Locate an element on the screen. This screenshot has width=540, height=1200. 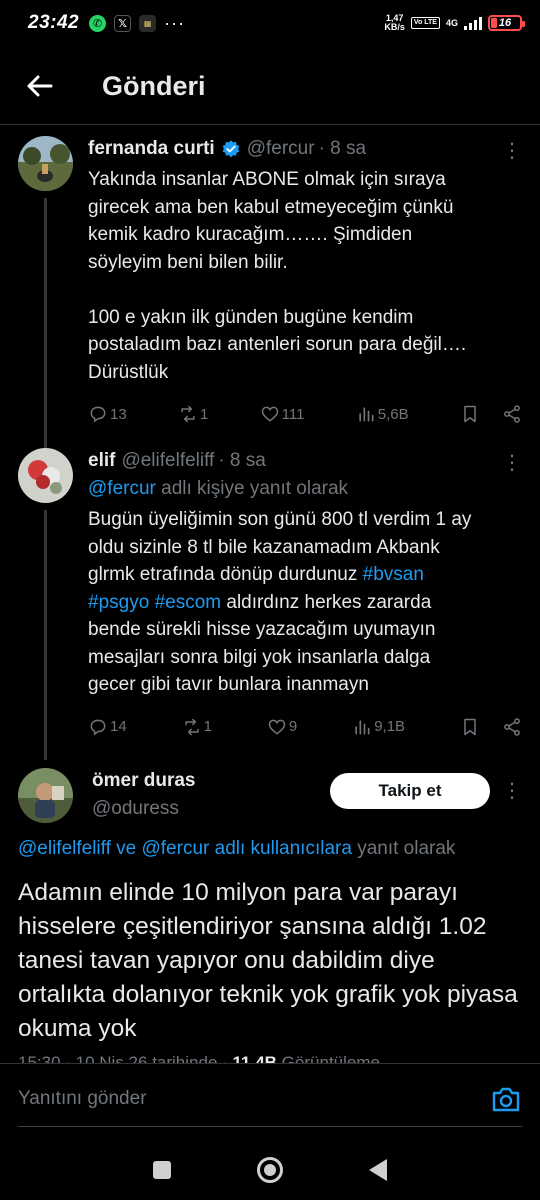
text-line: glrmk etrafında dönüp durdunuz #bvsan is located at coordinates (305, 575).